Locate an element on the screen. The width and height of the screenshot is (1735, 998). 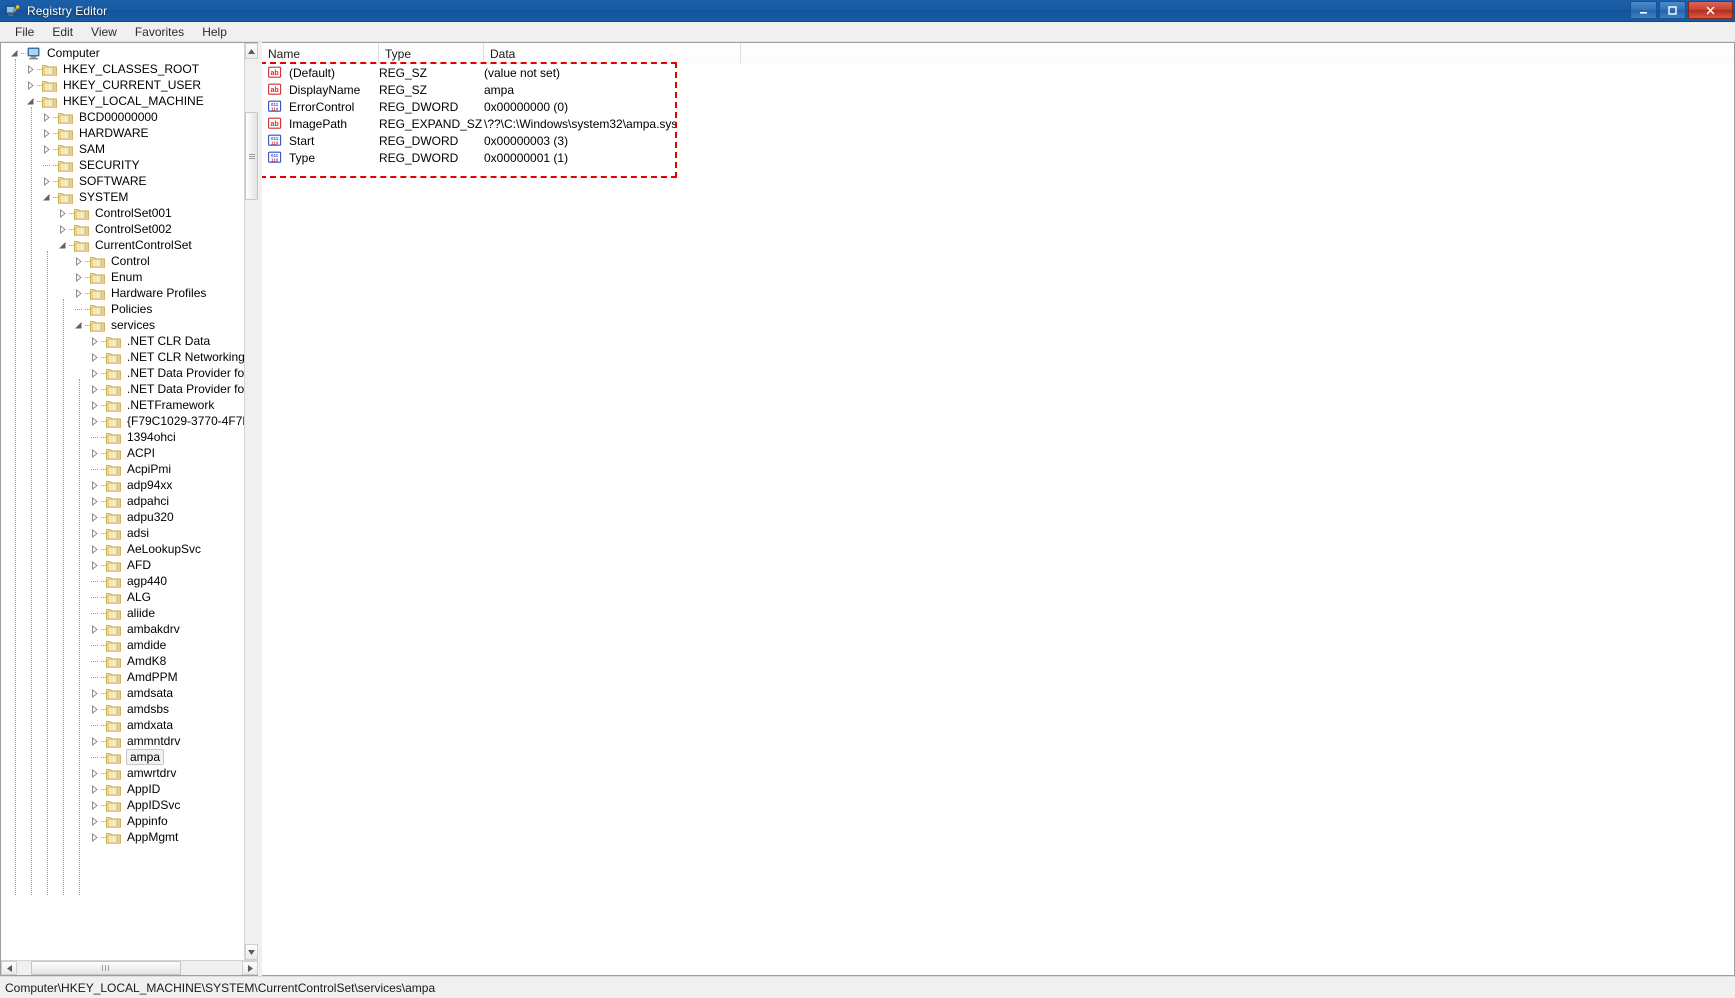
tree-node-controlset001: ControlSet001 is located at coordinates (122, 213).